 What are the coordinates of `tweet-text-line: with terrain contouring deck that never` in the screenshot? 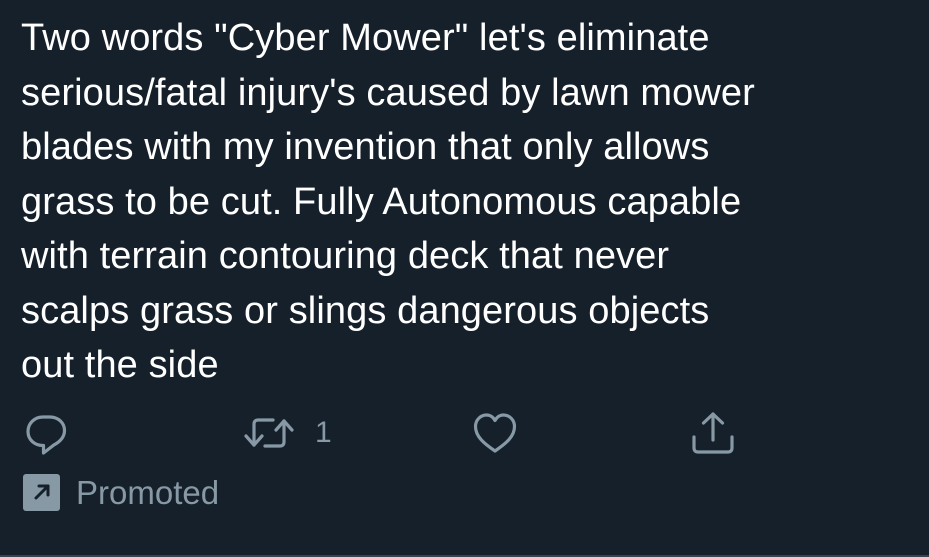 It's located at (345, 256).